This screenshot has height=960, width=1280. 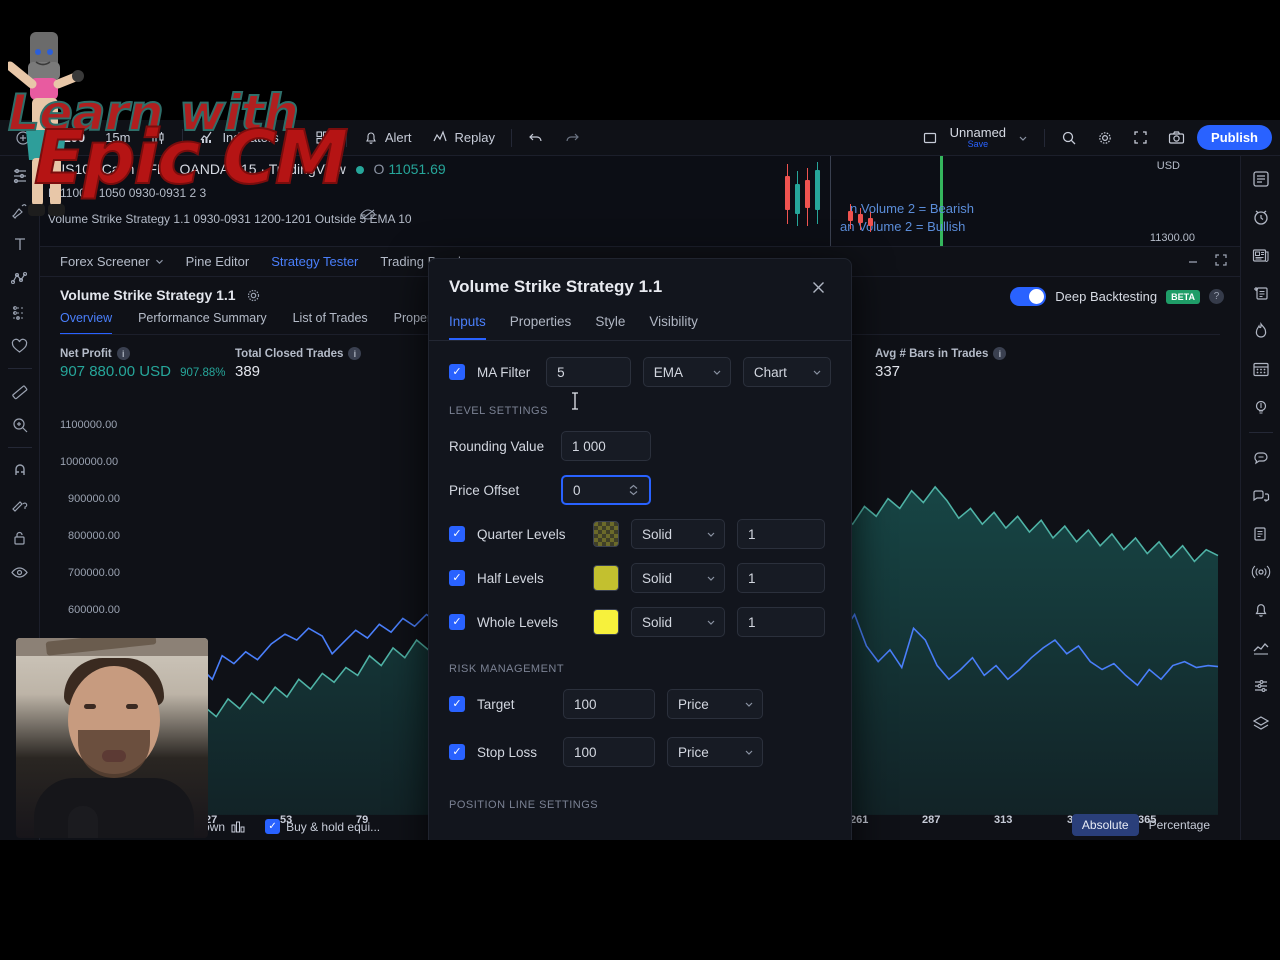 What do you see at coordinates (536, 138) in the screenshot?
I see `undo-button` at bounding box center [536, 138].